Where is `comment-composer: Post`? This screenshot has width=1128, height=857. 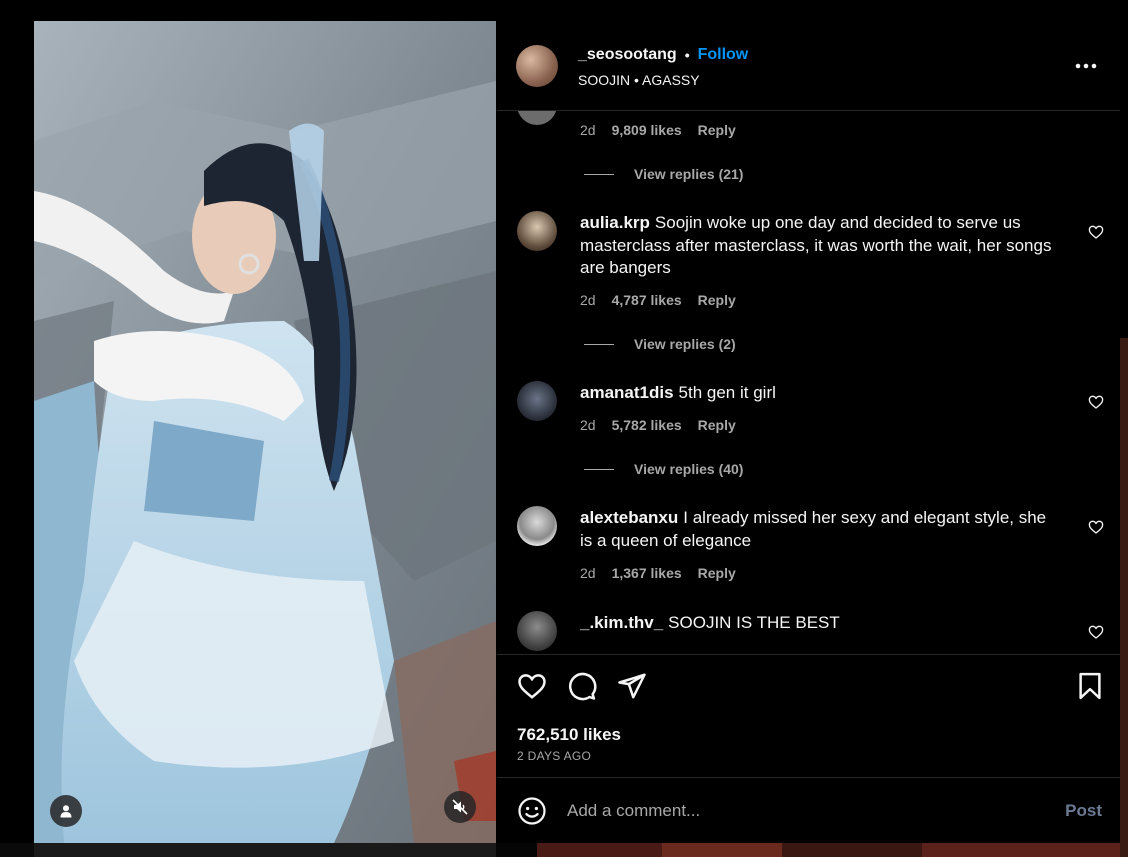
comment-composer: Post is located at coordinates (808, 810).